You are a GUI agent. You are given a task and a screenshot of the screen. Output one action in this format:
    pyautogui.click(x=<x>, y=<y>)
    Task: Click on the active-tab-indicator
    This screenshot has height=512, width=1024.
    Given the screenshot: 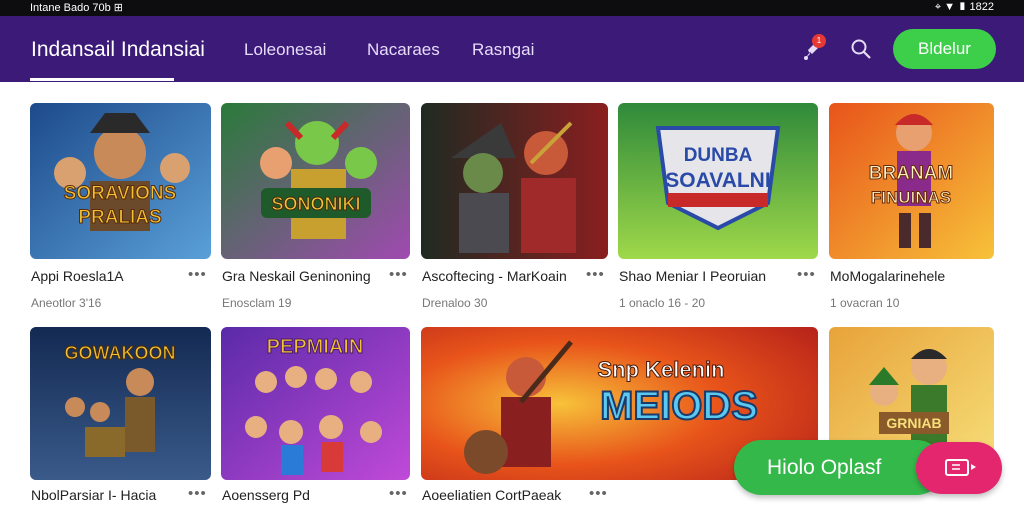 What is the action you would take?
    pyautogui.click(x=102, y=79)
    